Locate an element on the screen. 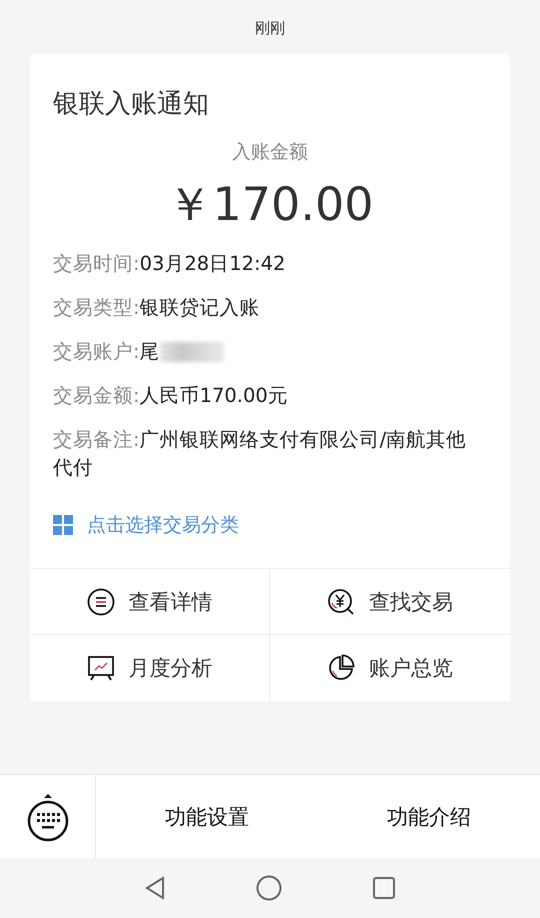 This screenshot has width=540, height=918. grid-icon is located at coordinates (63, 525).